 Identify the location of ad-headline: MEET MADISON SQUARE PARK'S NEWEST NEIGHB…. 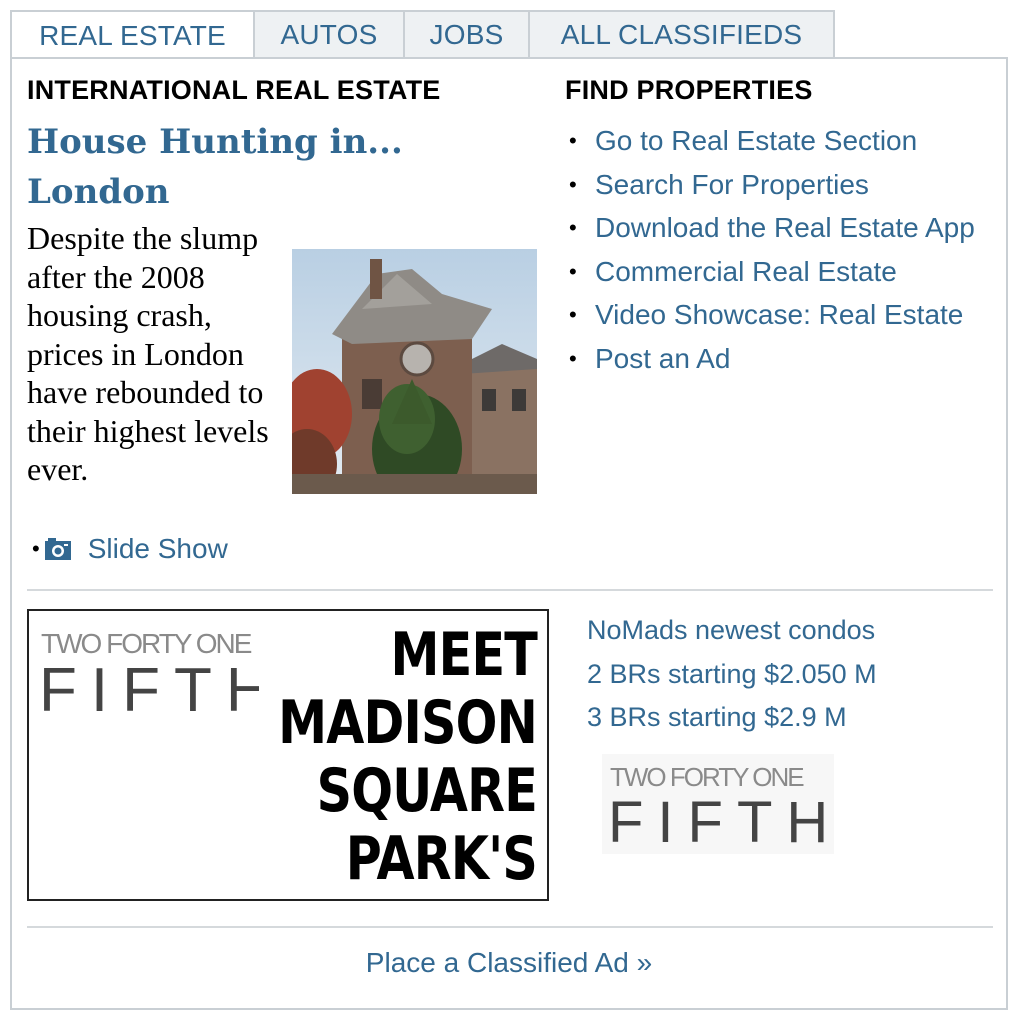
(283, 759).